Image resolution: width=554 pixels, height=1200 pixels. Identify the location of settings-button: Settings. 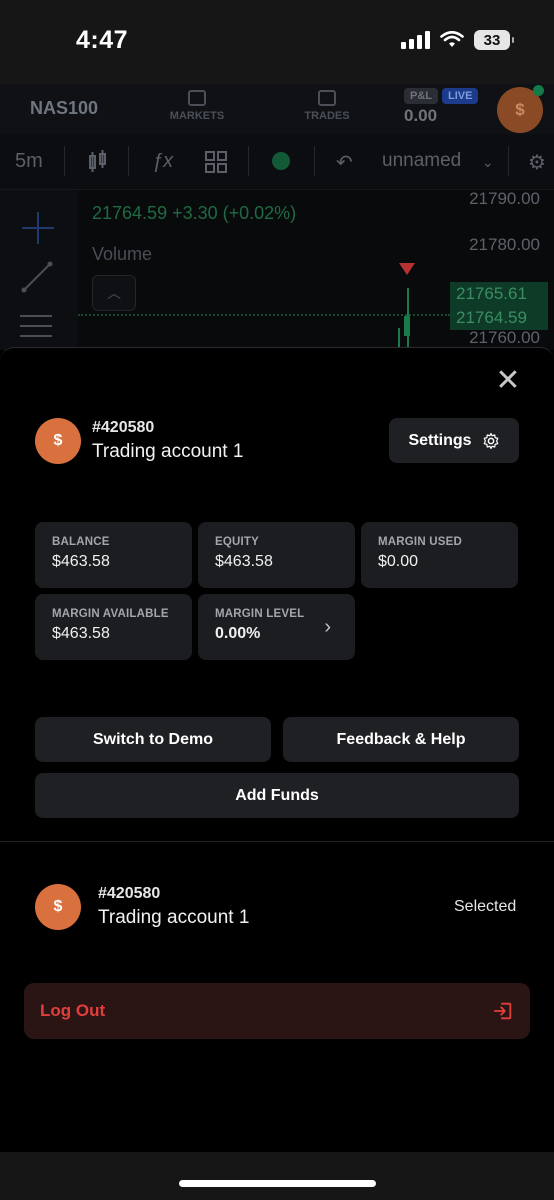
(454, 440).